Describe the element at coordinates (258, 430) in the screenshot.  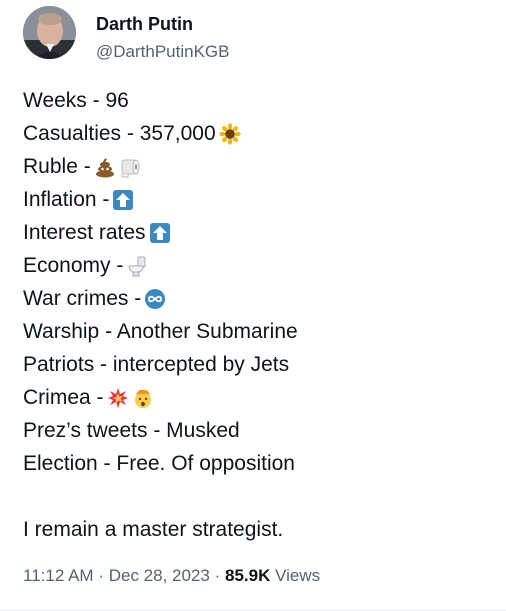
I see `tweet-line: Prez’s tweets - Musked` at that location.